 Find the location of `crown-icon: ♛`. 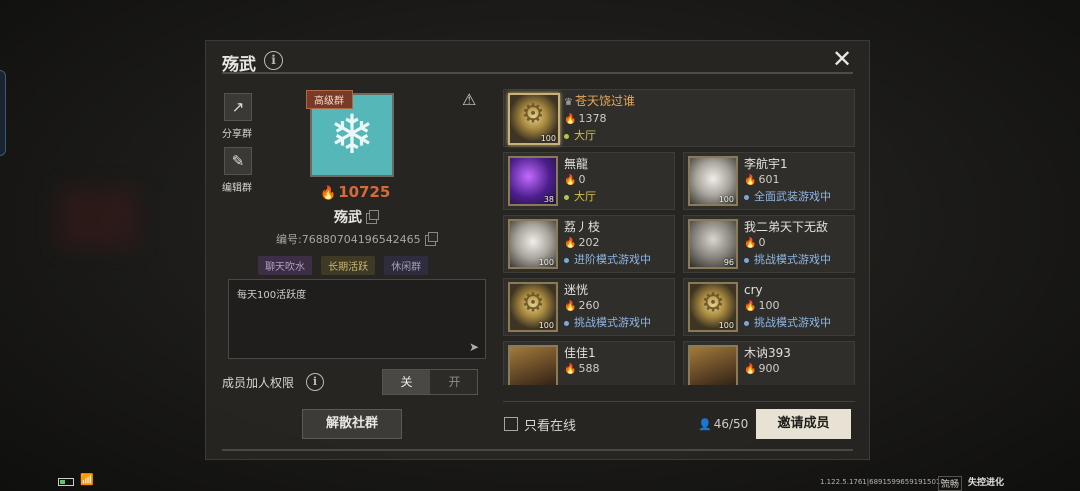

crown-icon: ♛ is located at coordinates (568, 102).